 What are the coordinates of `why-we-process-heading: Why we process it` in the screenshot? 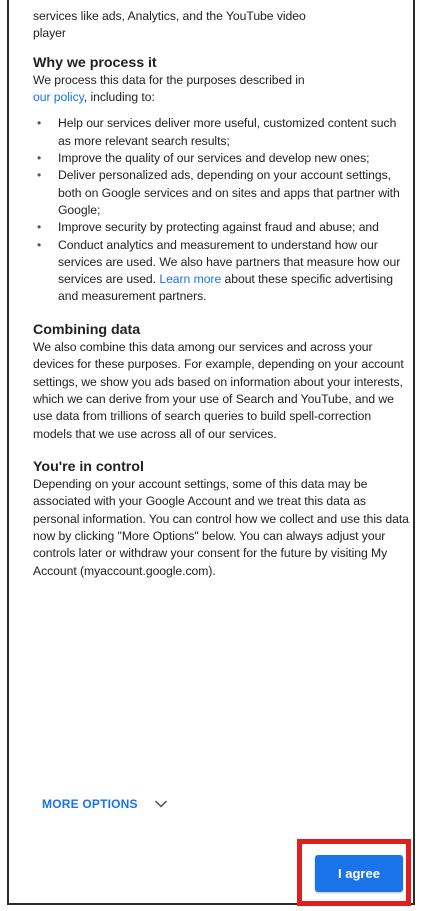 It's located at (95, 62).